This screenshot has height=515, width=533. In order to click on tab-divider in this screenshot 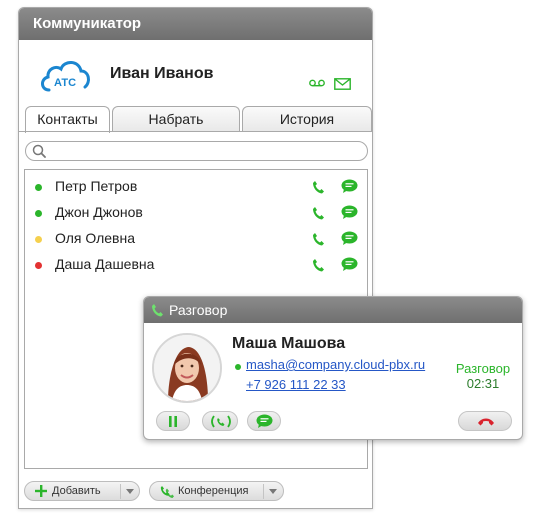, I will do `click(195, 131)`.